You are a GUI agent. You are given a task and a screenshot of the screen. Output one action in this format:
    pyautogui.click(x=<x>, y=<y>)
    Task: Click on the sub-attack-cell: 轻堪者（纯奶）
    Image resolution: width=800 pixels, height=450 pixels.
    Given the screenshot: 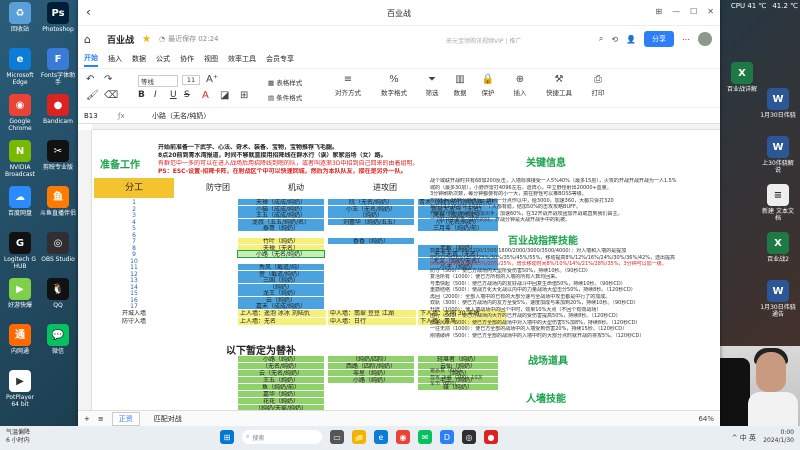 What is the action you would take?
    pyautogui.click(x=458, y=359)
    